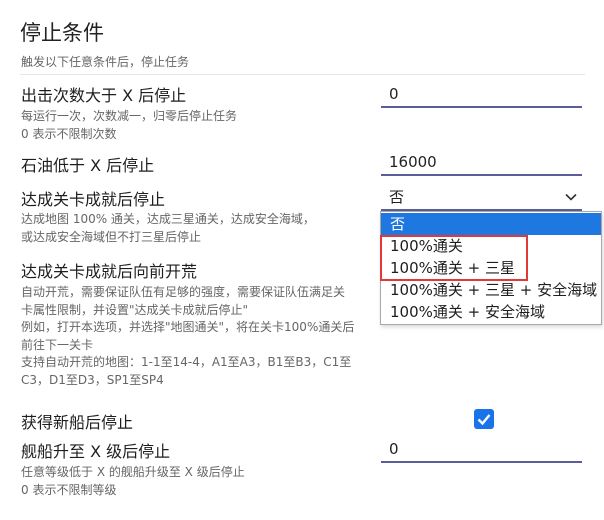 Image resolution: width=604 pixels, height=520 pixels. What do you see at coordinates (104, 95) in the screenshot?
I see `sortie-limit-title: 出击次数大于 X 后停止` at bounding box center [104, 95].